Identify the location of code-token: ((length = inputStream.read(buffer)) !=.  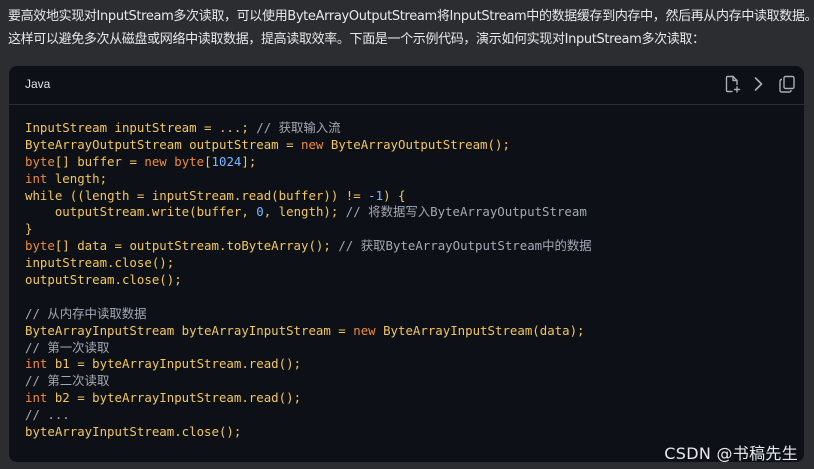
(215, 195).